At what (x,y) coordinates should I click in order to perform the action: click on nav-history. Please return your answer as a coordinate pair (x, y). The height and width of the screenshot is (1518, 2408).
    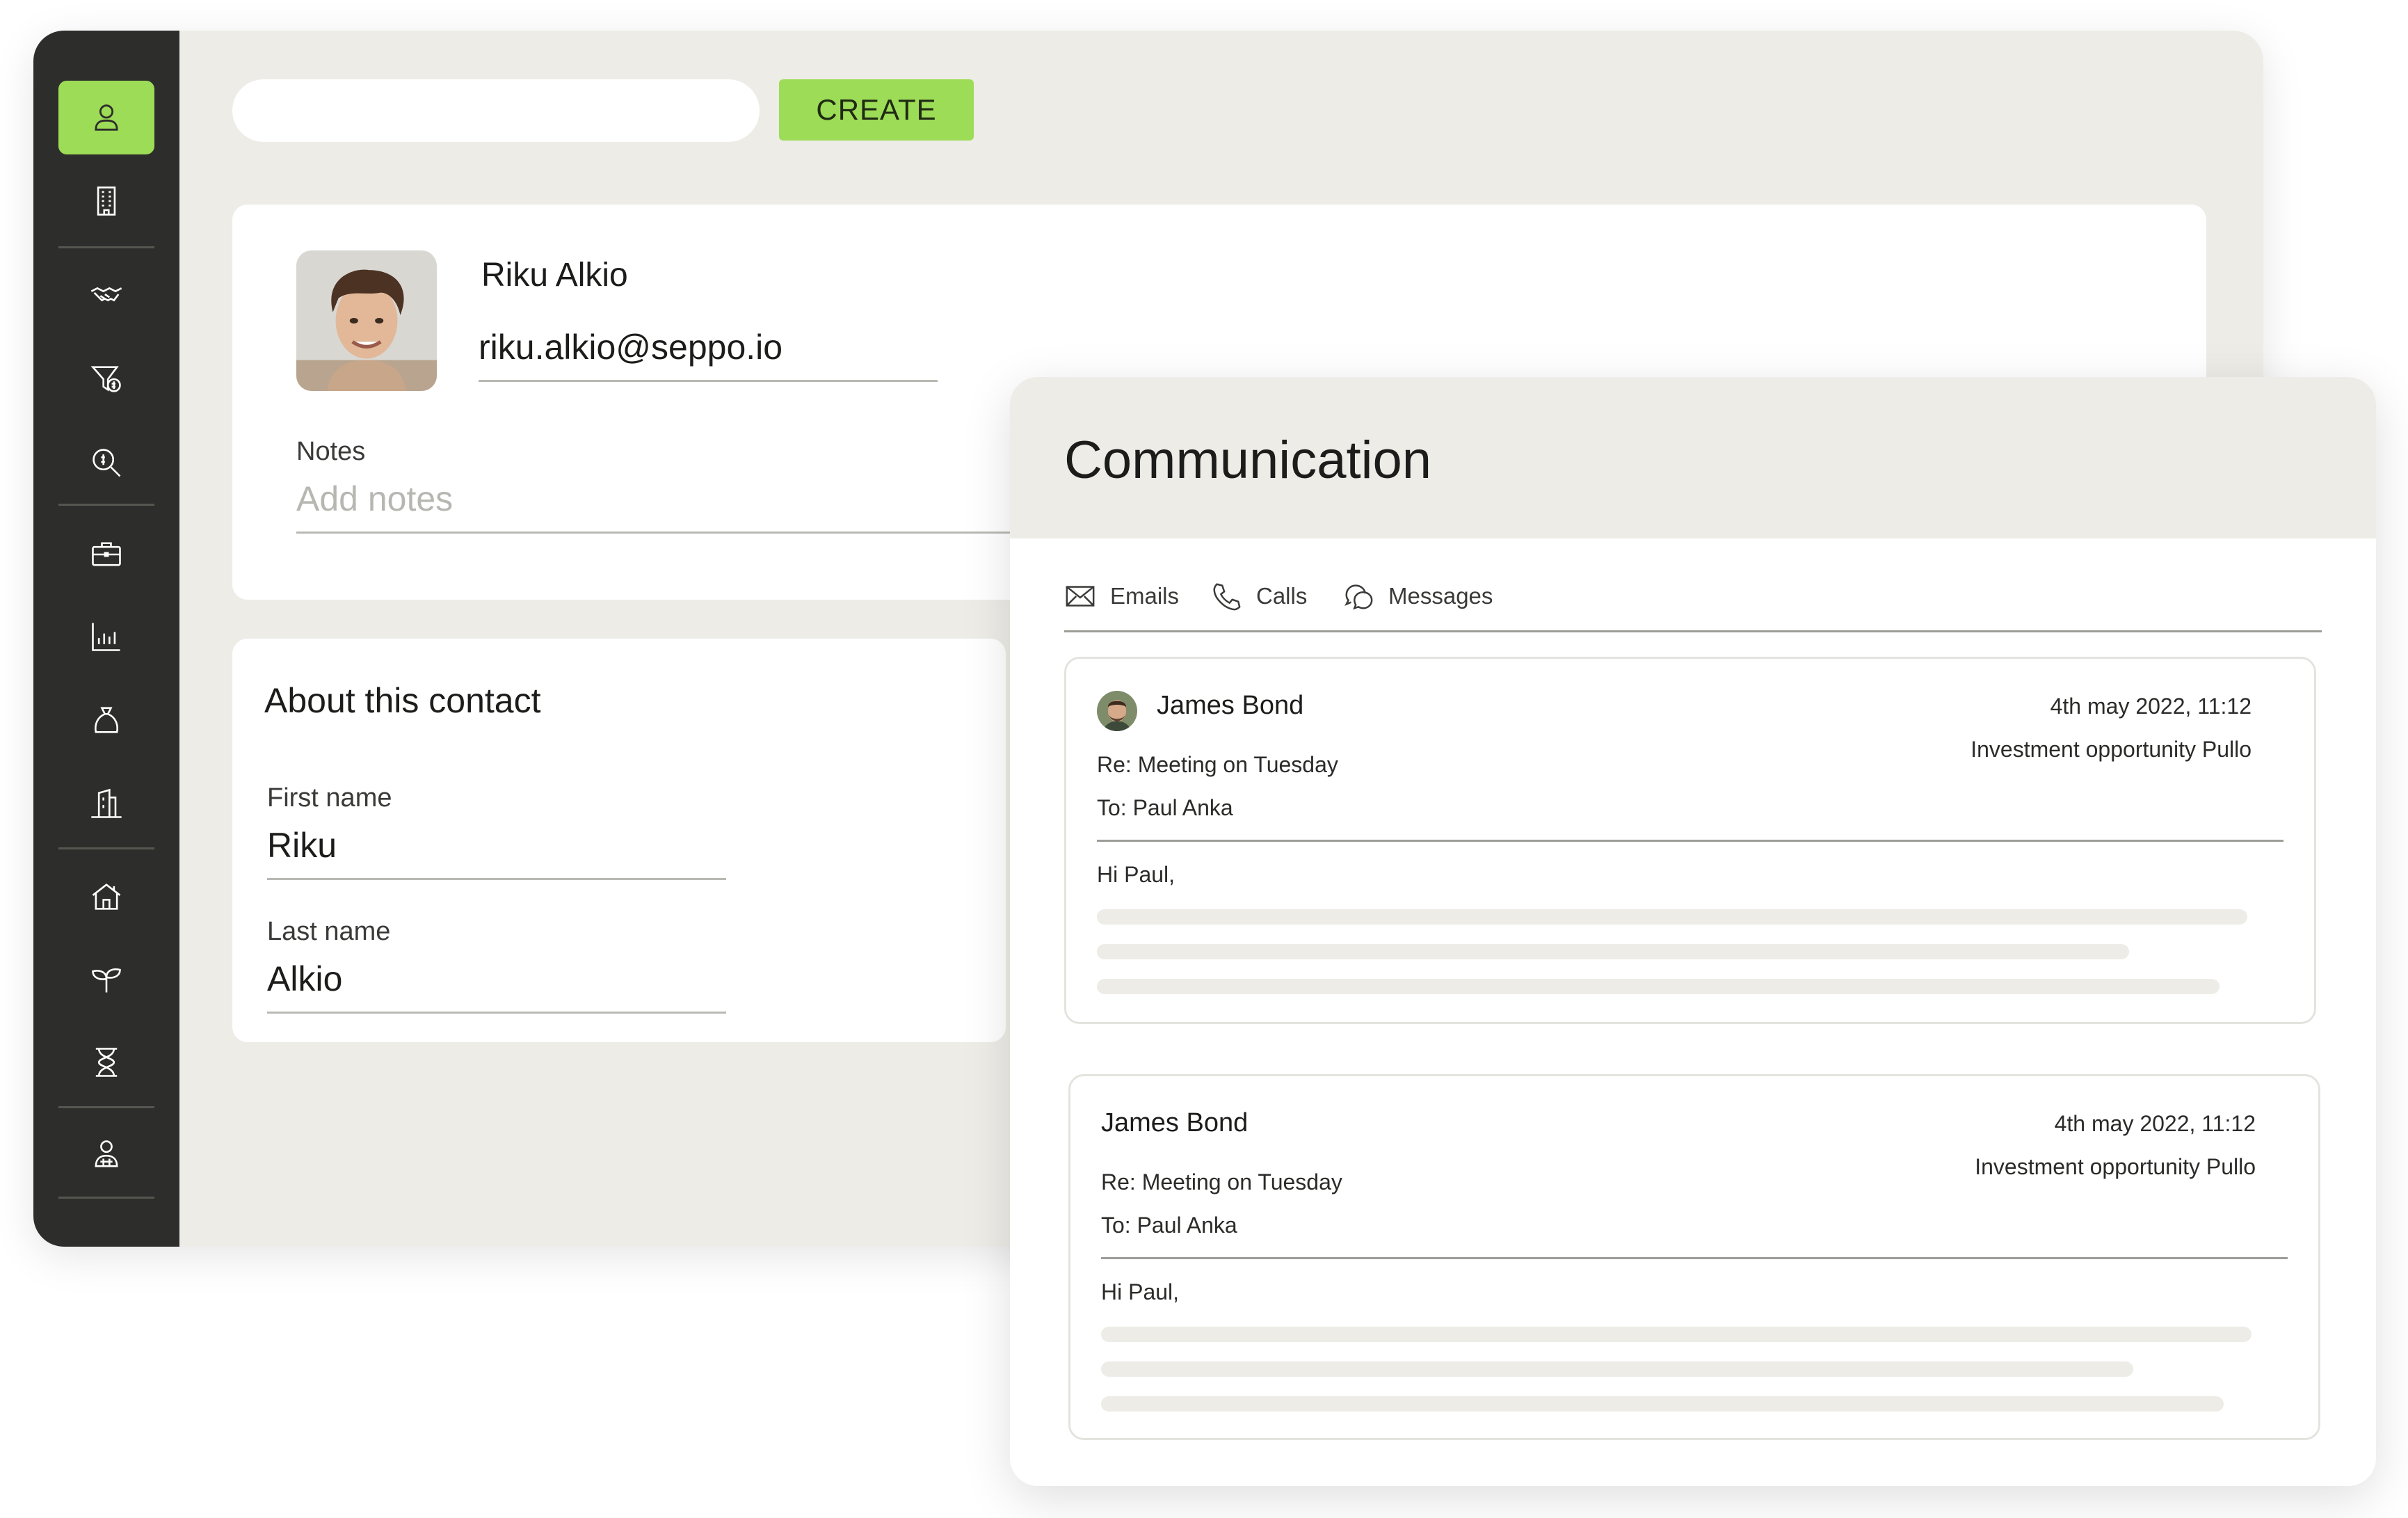
    Looking at the image, I should click on (106, 1062).